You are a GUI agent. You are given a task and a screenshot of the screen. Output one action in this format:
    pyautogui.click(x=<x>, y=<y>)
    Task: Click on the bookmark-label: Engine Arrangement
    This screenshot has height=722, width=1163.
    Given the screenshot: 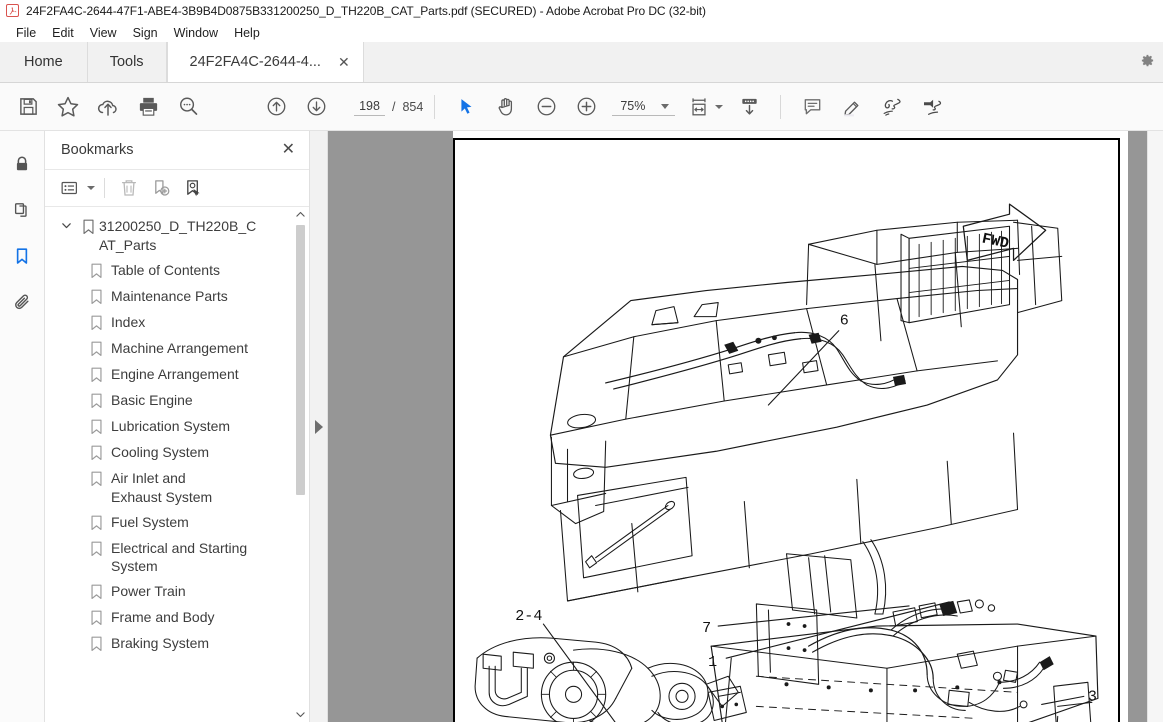 What is the action you would take?
    pyautogui.click(x=175, y=373)
    